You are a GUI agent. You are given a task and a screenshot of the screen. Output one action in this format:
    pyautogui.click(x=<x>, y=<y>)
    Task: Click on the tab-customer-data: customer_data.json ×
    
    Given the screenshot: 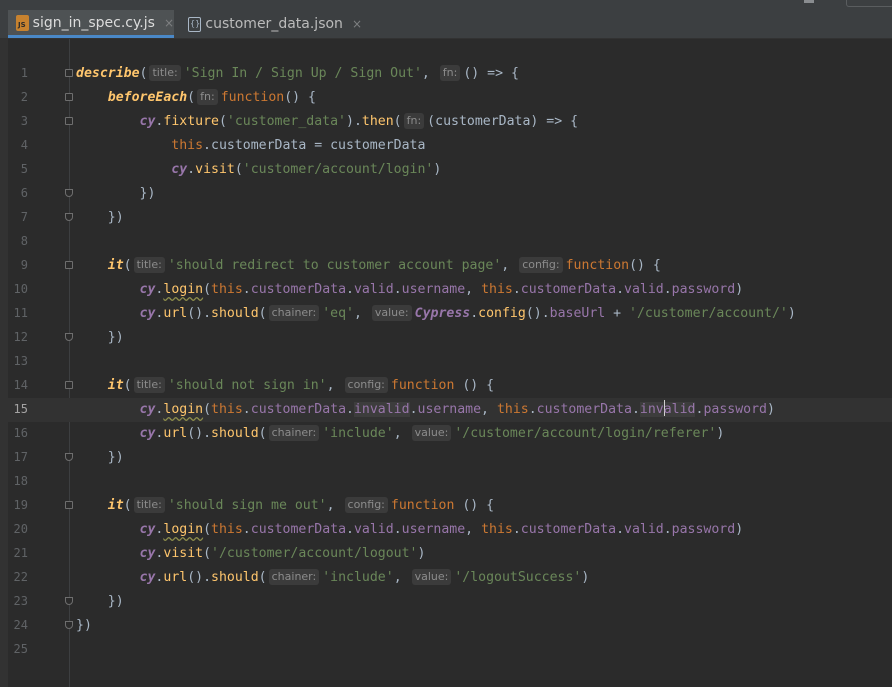 What is the action you would take?
    pyautogui.click(x=272, y=24)
    